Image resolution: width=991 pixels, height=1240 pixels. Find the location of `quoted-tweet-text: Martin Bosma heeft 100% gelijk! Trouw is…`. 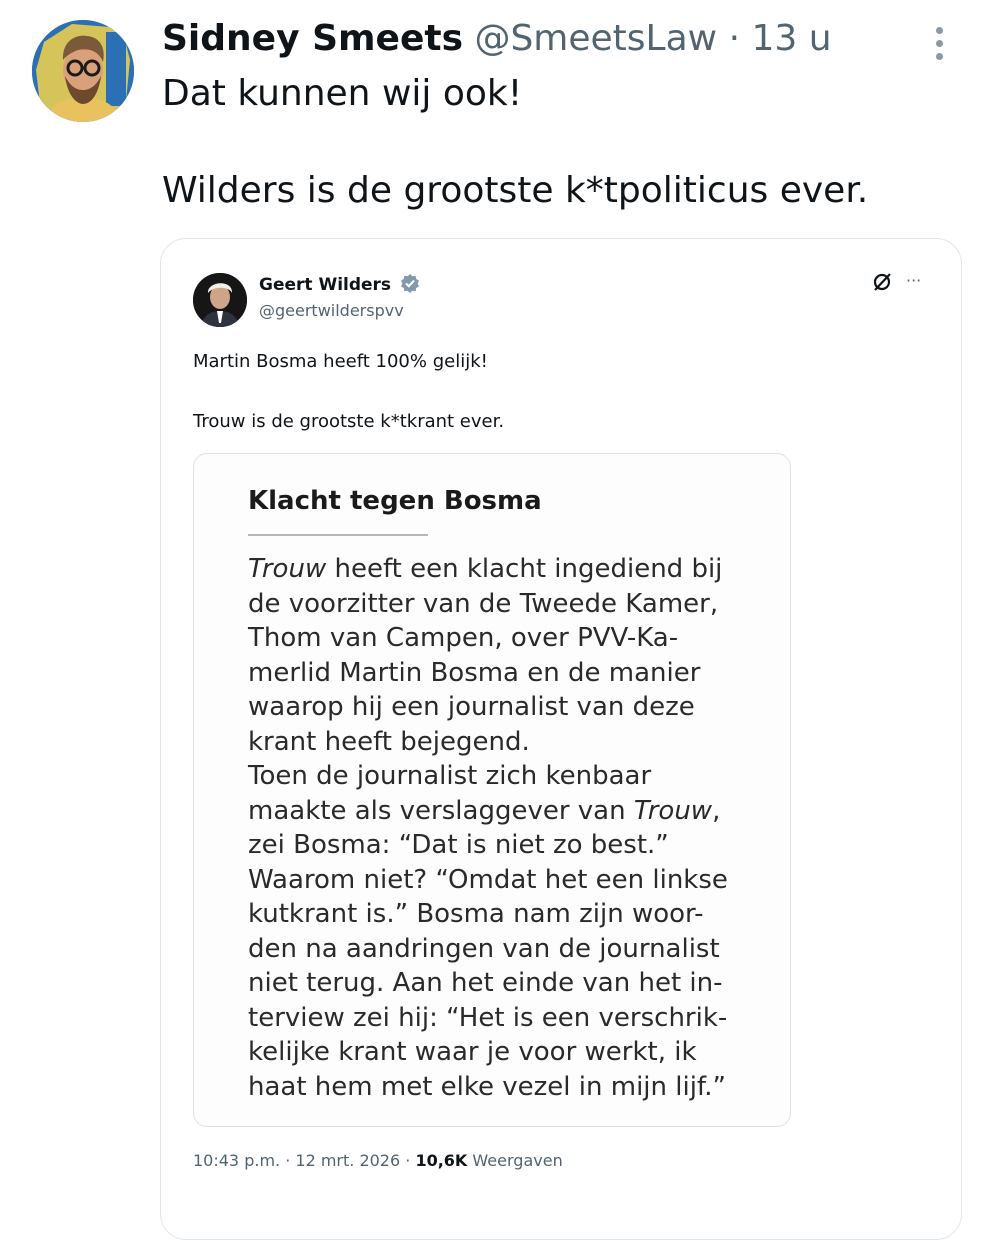

quoted-tweet-text: Martin Bosma heeft 100% gelijk! Trouw is… is located at coordinates (553, 392).